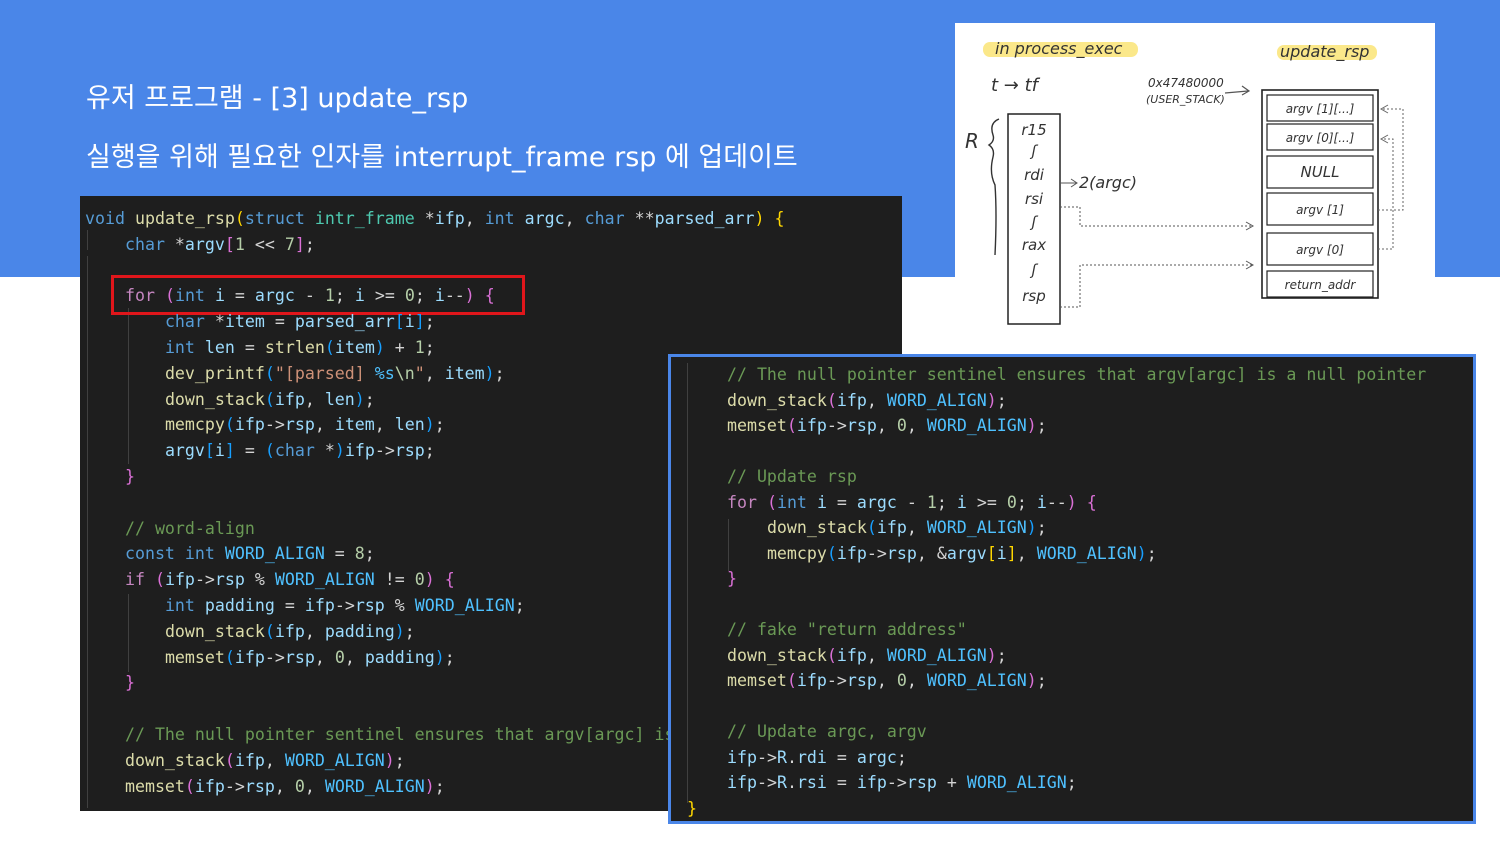 This screenshot has height=844, width=1500. I want to click on label-in-process-exec: in process_exec, so click(1059, 49).